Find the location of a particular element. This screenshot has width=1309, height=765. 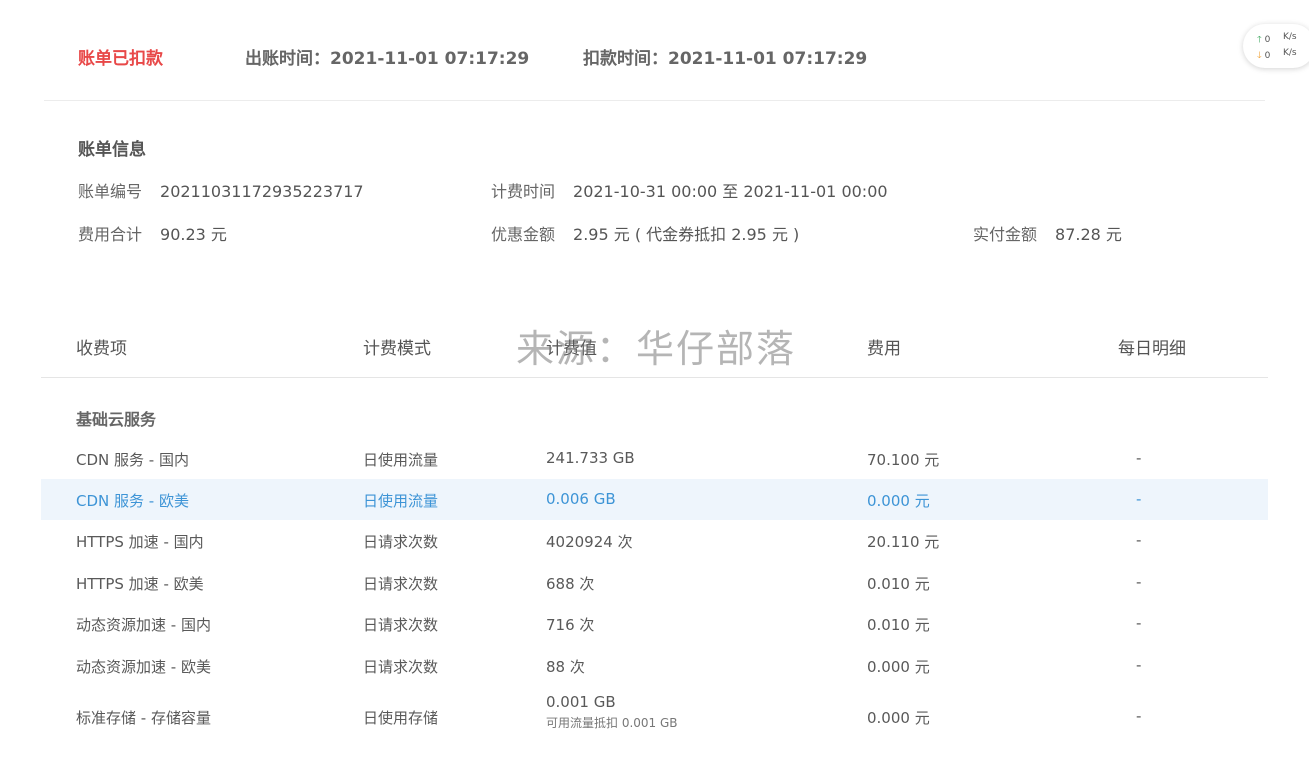

download-arrow-icon: 🡓 is located at coordinates (1259, 56).